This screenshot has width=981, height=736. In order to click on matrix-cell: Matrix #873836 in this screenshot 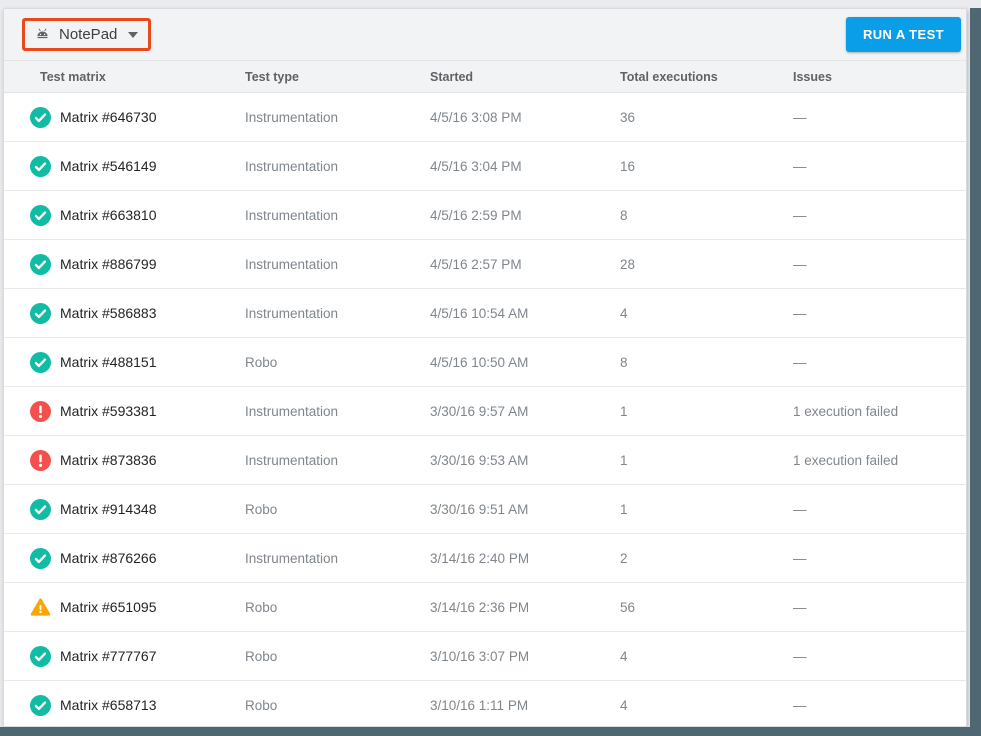, I will do `click(137, 460)`.